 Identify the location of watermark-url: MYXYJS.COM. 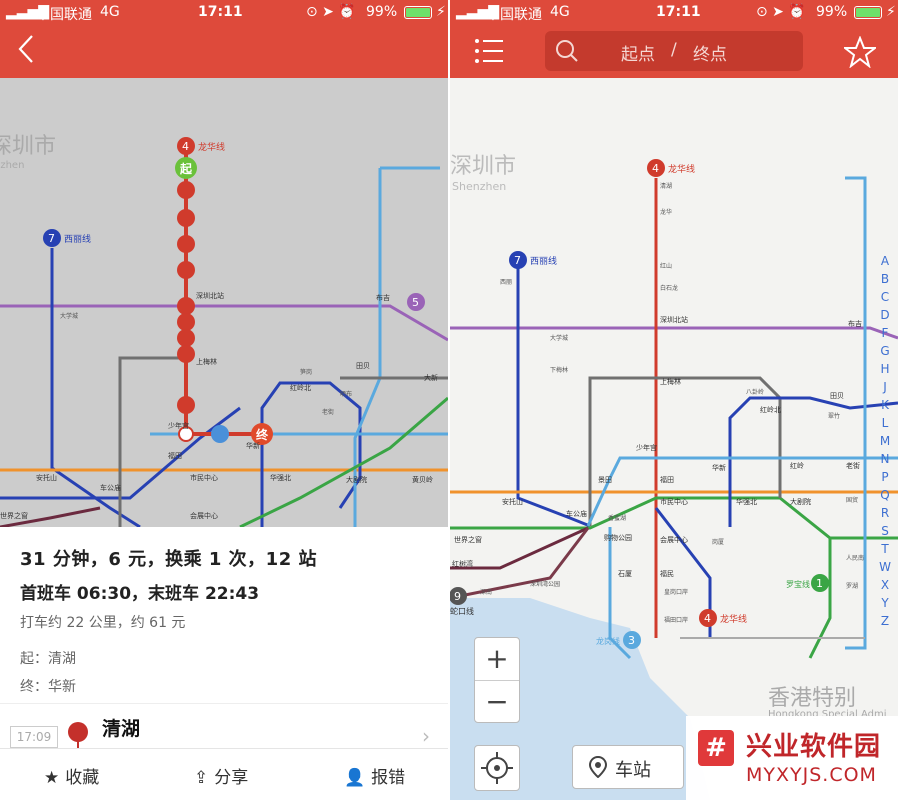
(811, 775).